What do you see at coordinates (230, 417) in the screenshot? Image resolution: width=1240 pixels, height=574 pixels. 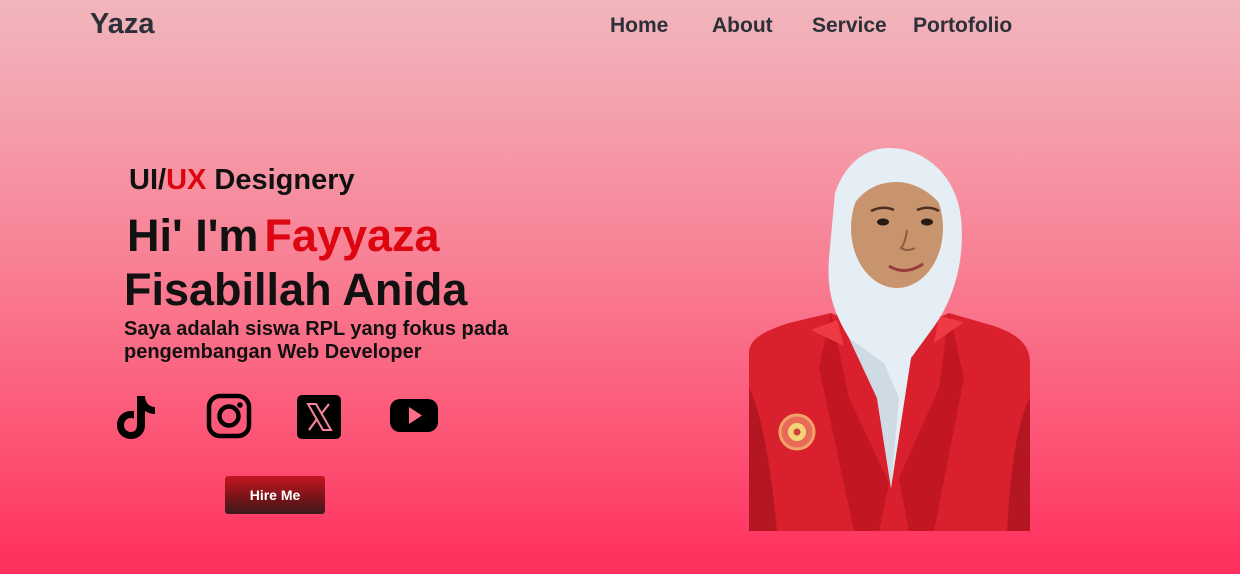 I see `instagram-icon` at bounding box center [230, 417].